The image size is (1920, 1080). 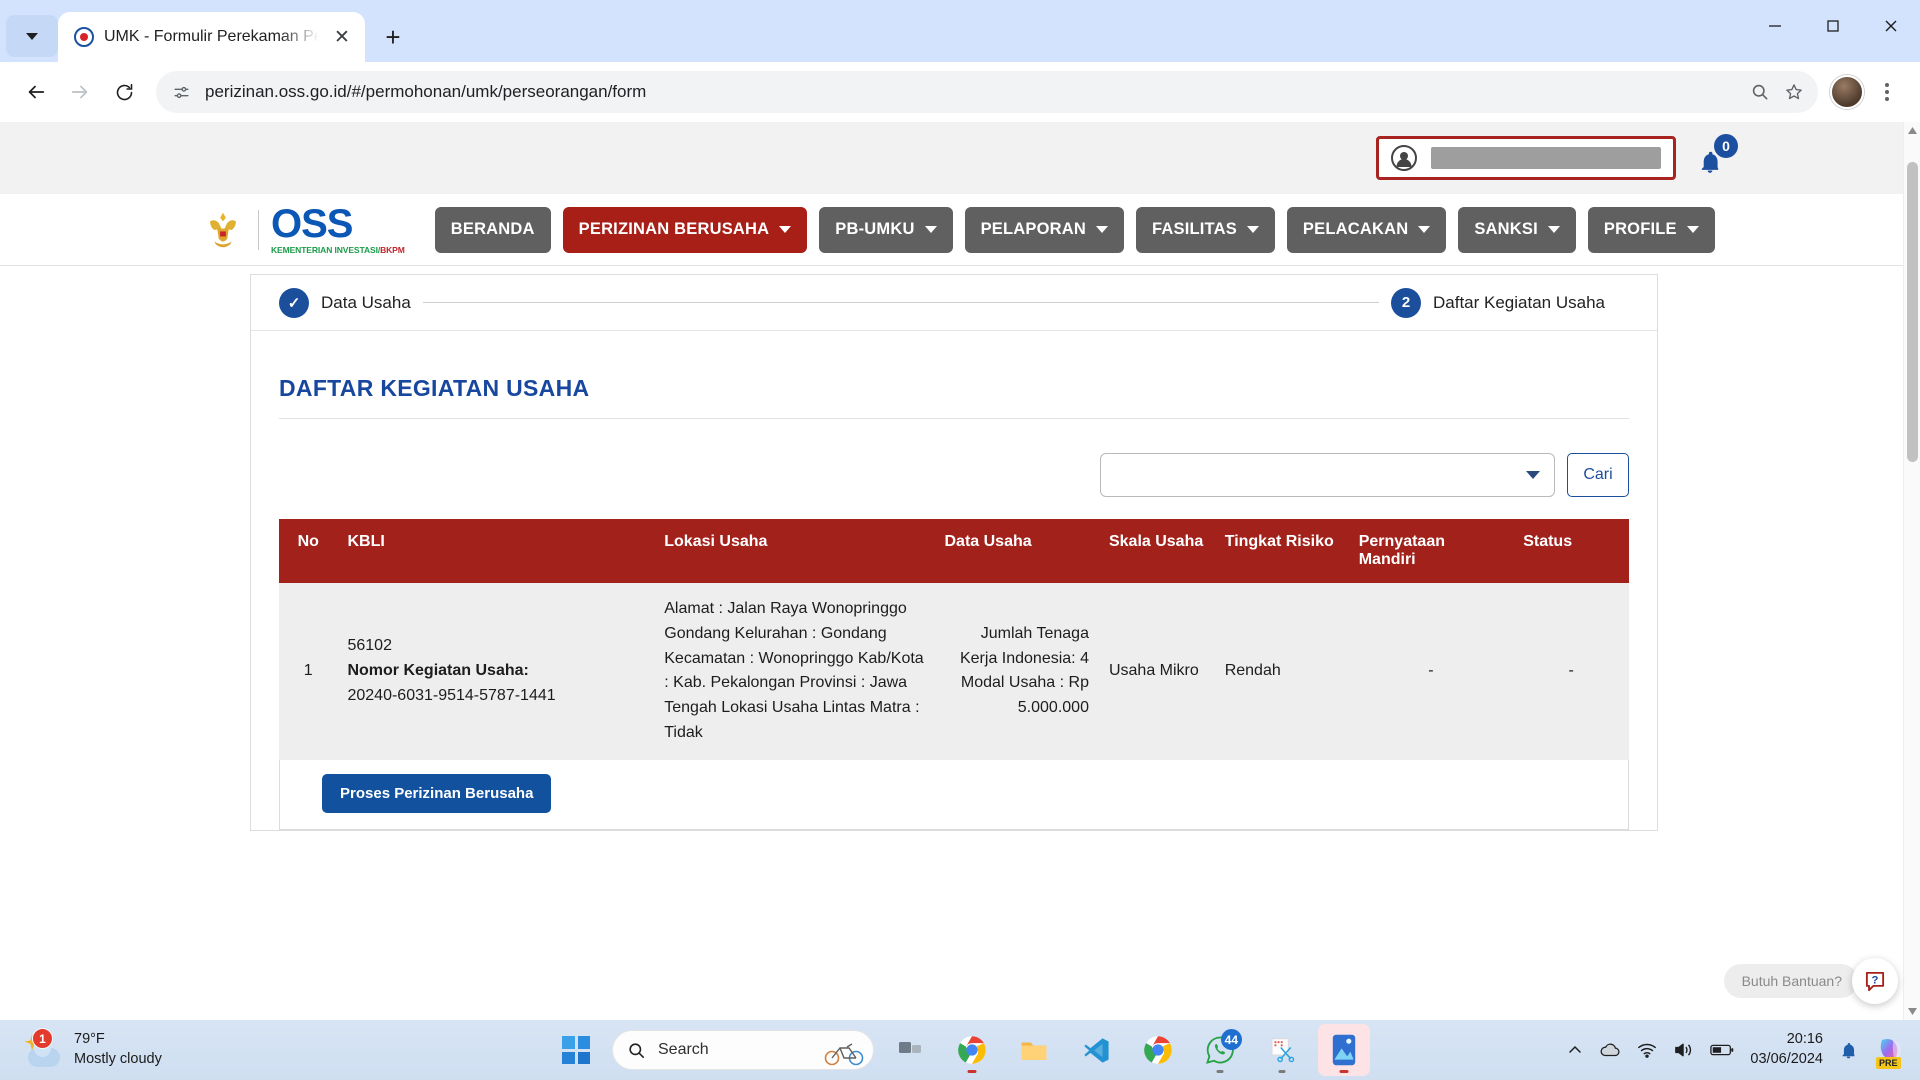 What do you see at coordinates (1575, 1050) in the screenshot?
I see `show-hidden-icons-button` at bounding box center [1575, 1050].